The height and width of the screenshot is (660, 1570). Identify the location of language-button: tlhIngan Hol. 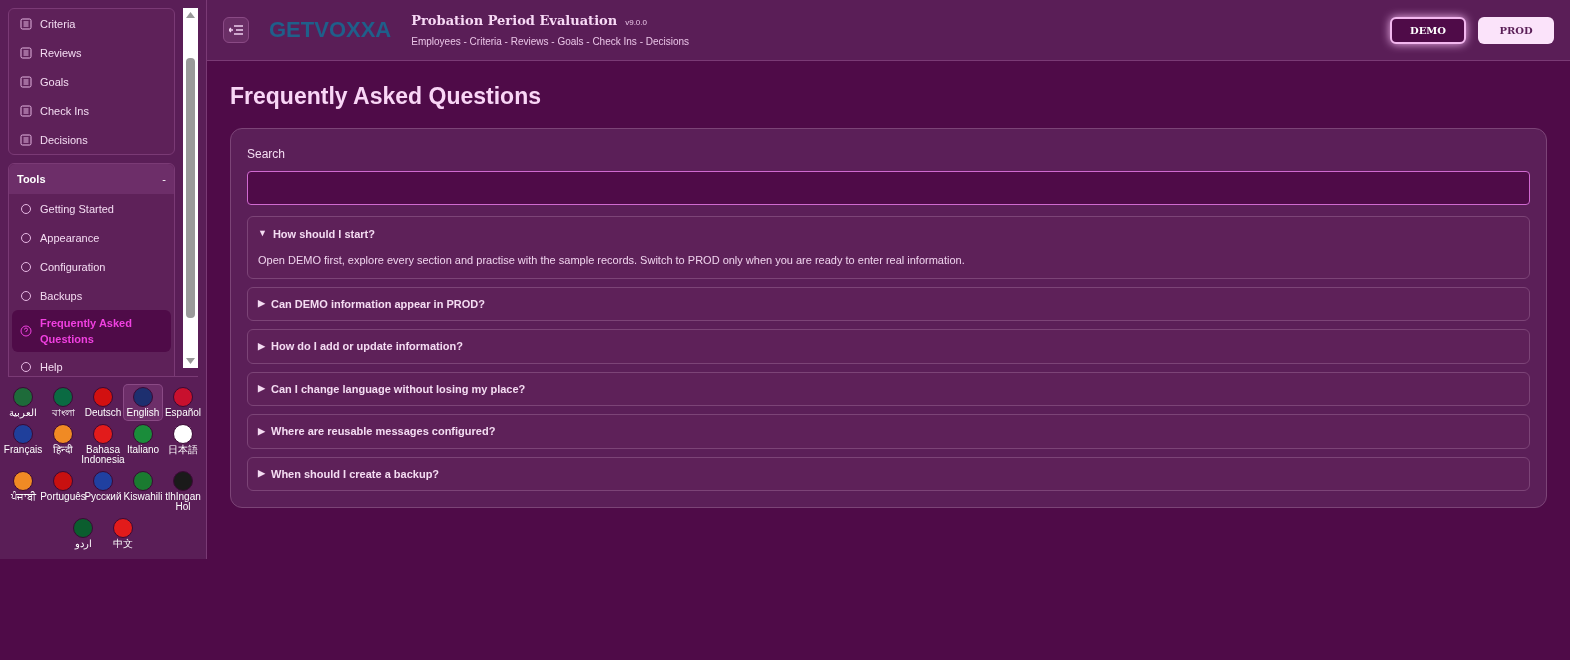
(183, 491).